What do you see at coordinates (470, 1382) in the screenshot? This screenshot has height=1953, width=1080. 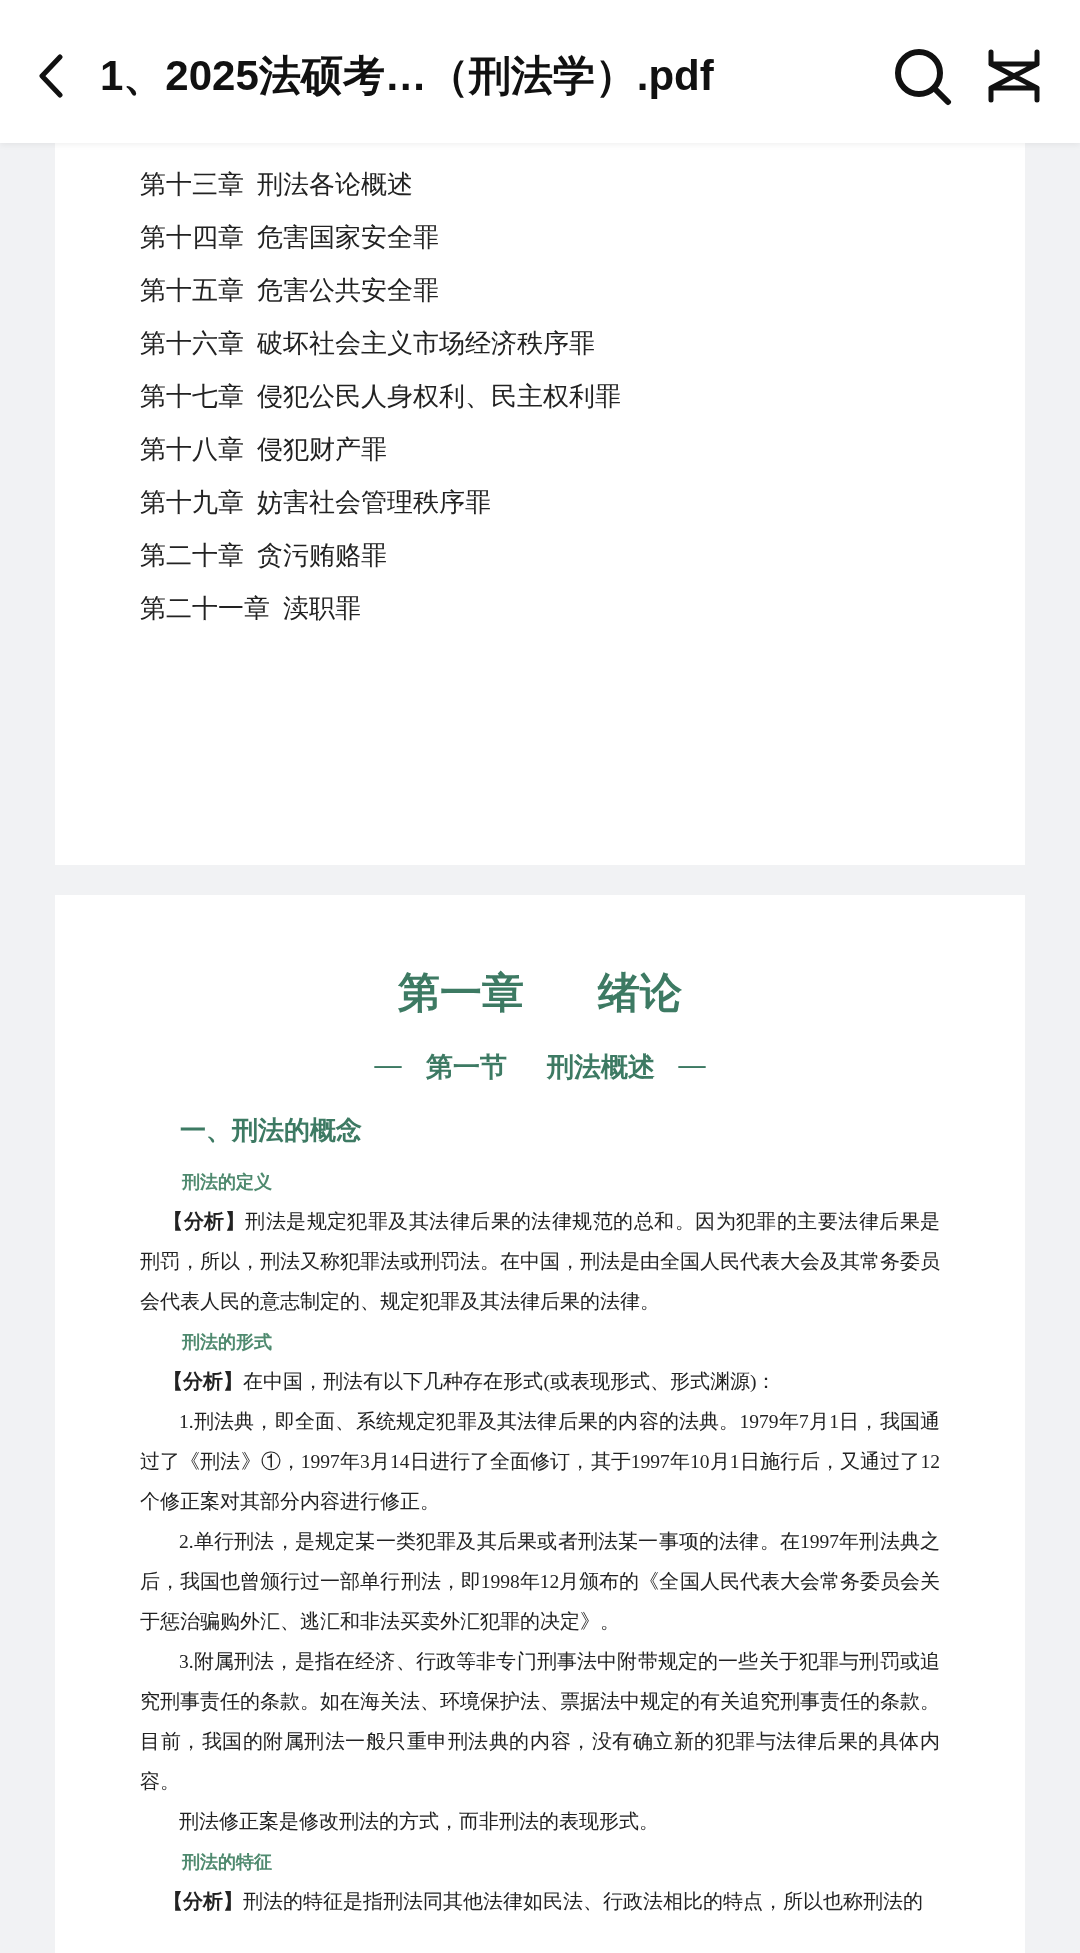 I see `analysis-paragraph: 【分析】在中国，刑法有以下几种存在形式(或表现形式、形式渊源)：` at bounding box center [470, 1382].